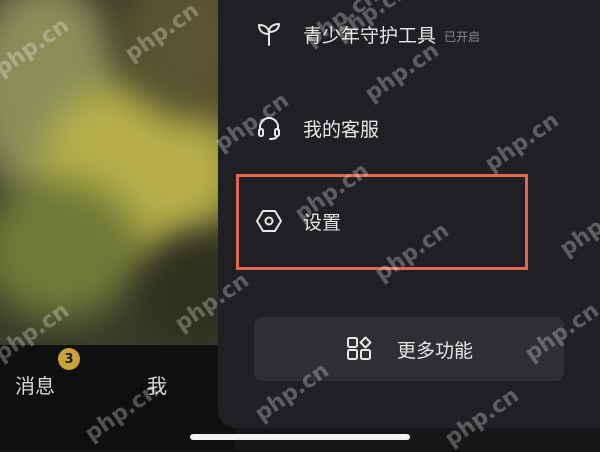 The image size is (600, 452). Describe the element at coordinates (35, 384) in the screenshot. I see `tab-messages: 消息` at that location.